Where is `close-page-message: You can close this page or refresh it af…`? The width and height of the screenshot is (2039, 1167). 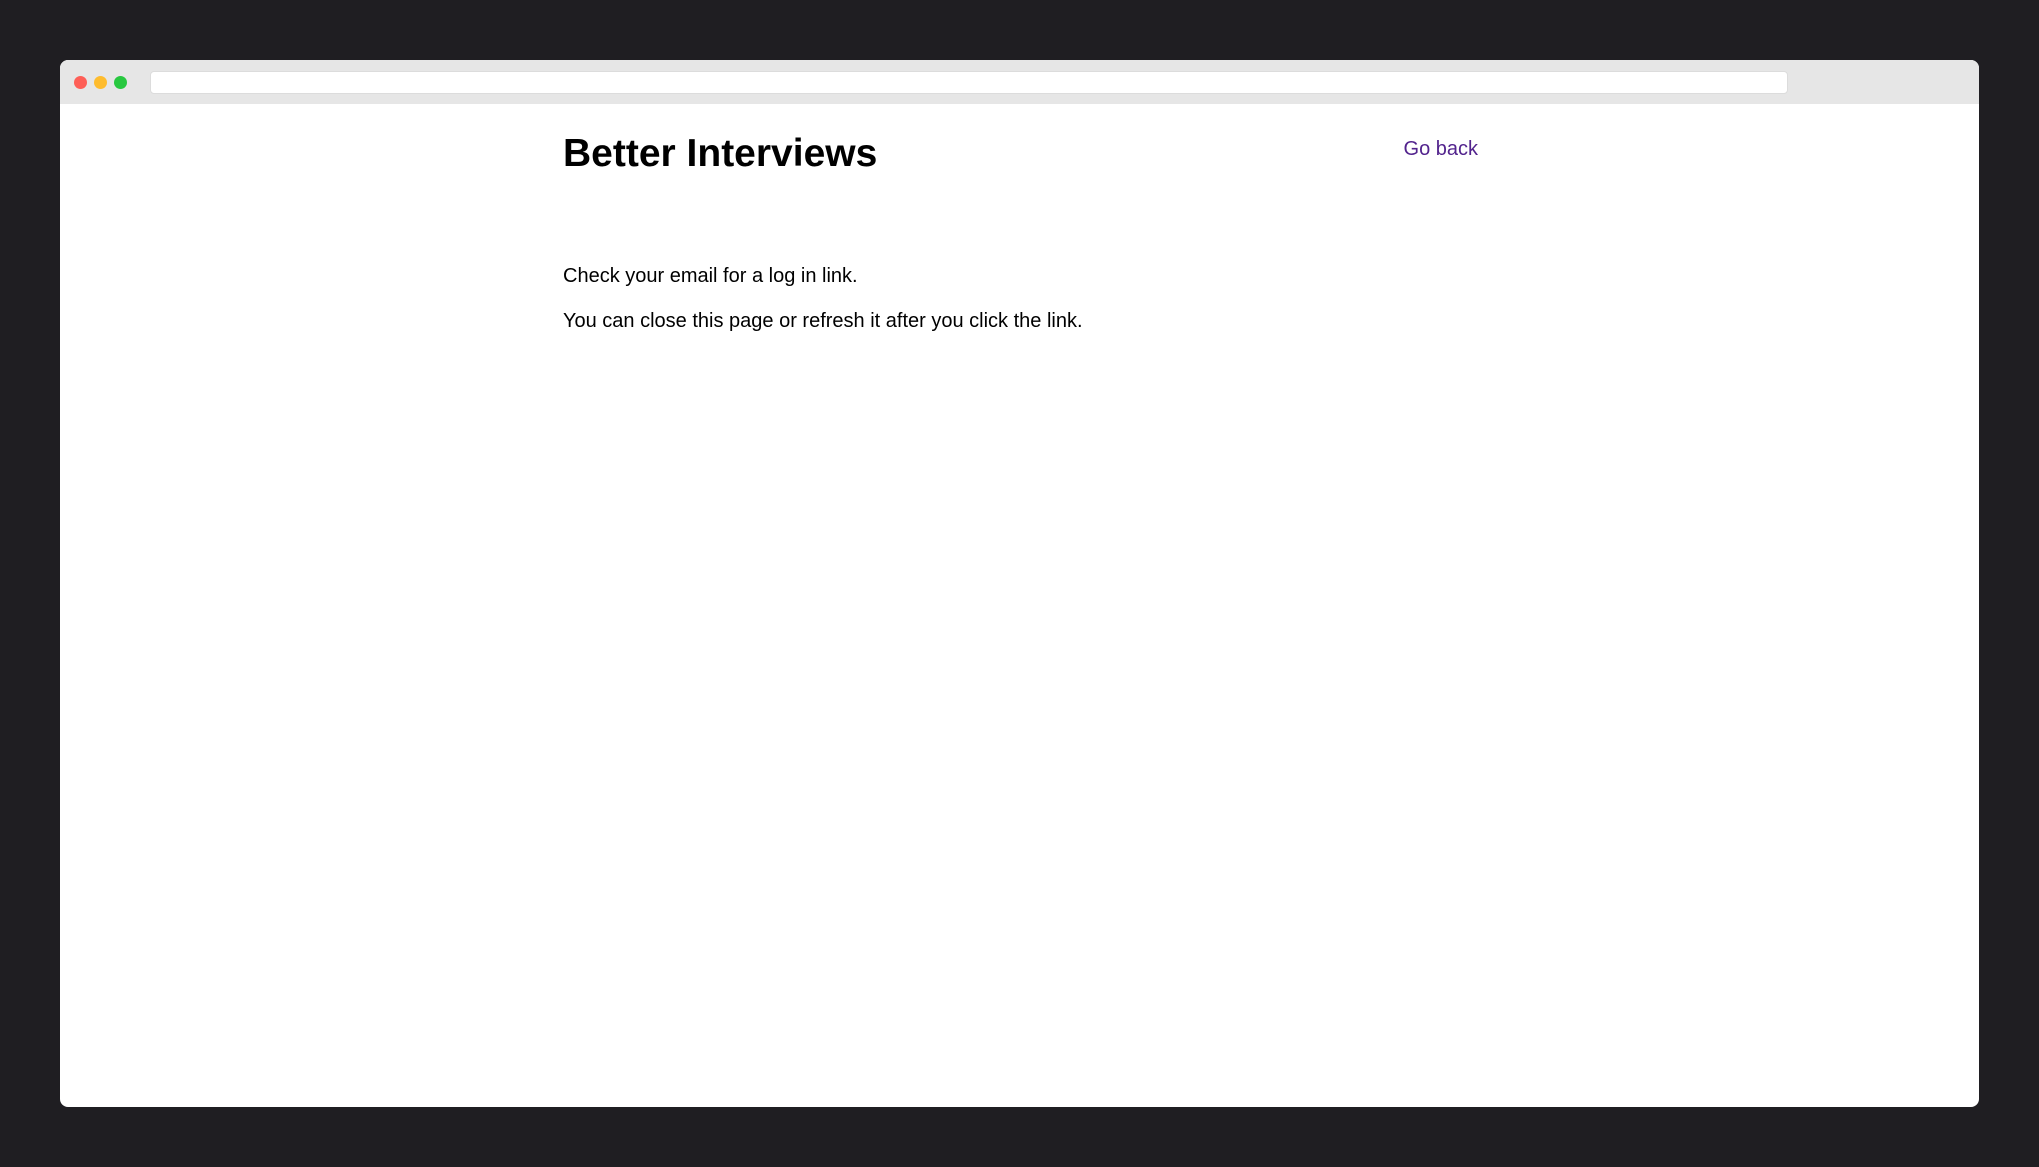
close-page-message: You can close this page or refresh it af… is located at coordinates (823, 321).